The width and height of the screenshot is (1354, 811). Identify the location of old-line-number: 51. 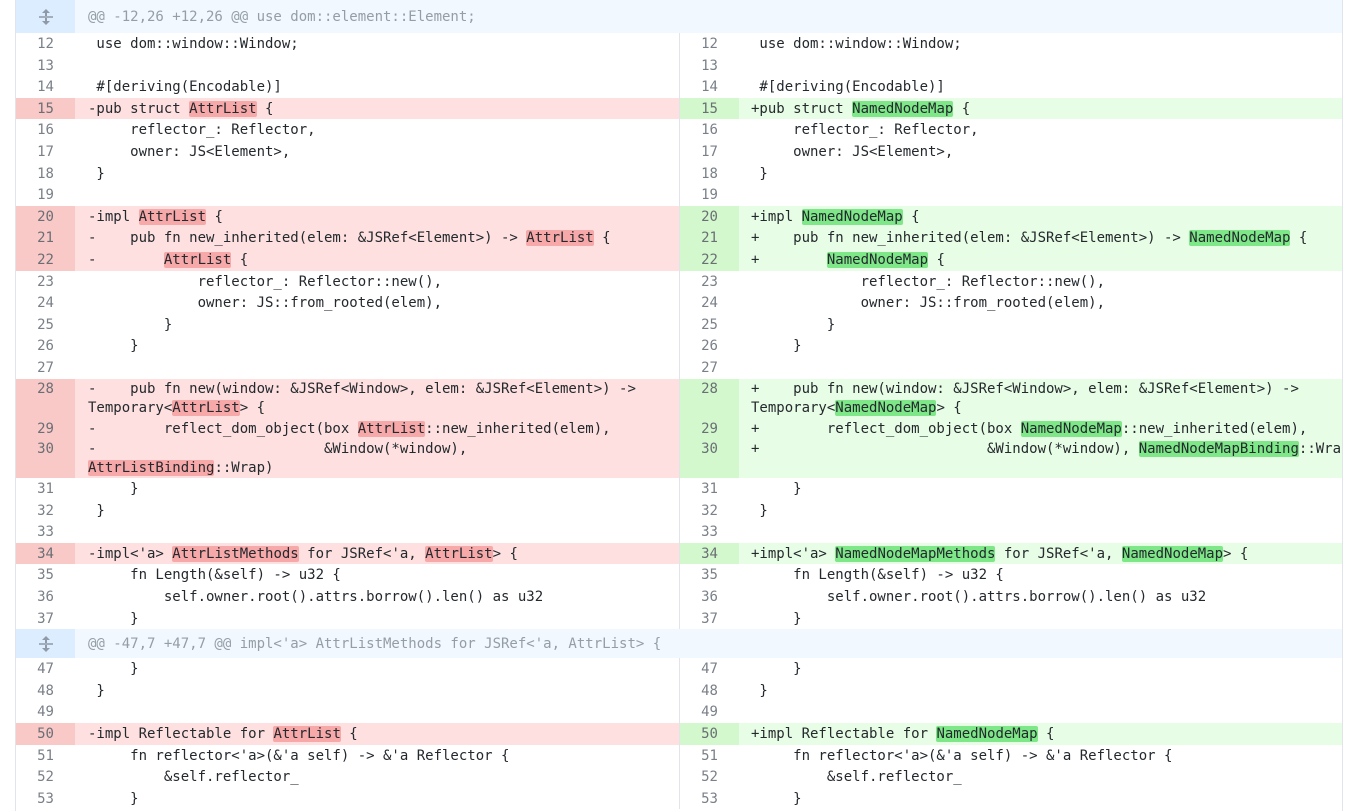
(45, 756).